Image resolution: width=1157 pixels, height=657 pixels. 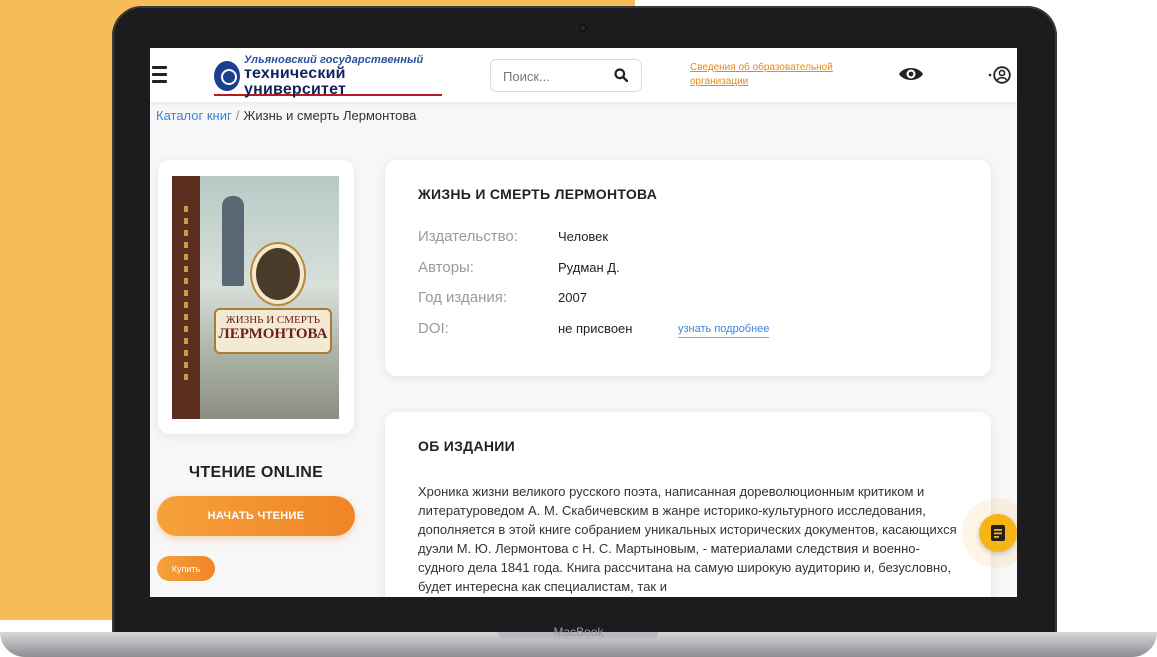 I want to click on publisher-value: Человек, so click(x=583, y=236).